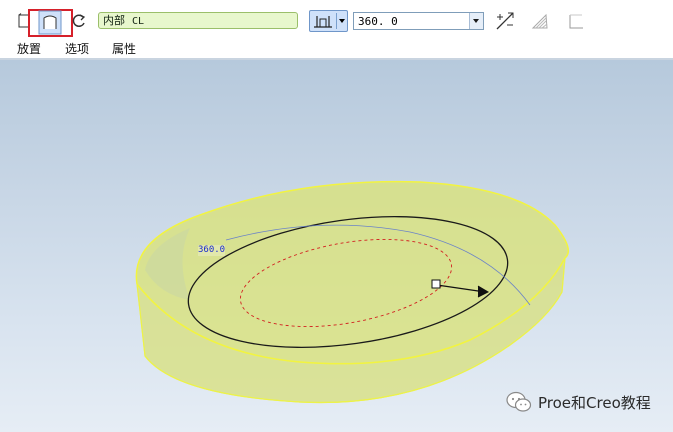 The height and width of the screenshot is (432, 673). What do you see at coordinates (594, 402) in the screenshot?
I see `watermark-text: Proe和Creo教程` at bounding box center [594, 402].